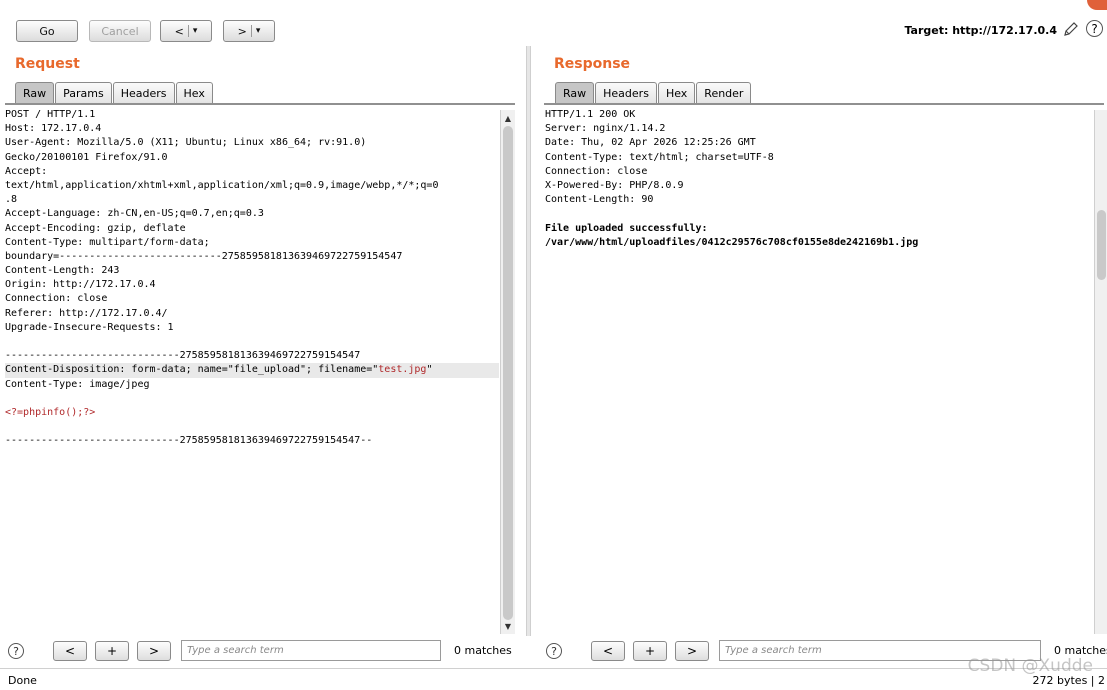 The height and width of the screenshot is (690, 1107). Describe the element at coordinates (819, 115) in the screenshot. I see `response-line: HTTP/1.1 200 OK` at that location.